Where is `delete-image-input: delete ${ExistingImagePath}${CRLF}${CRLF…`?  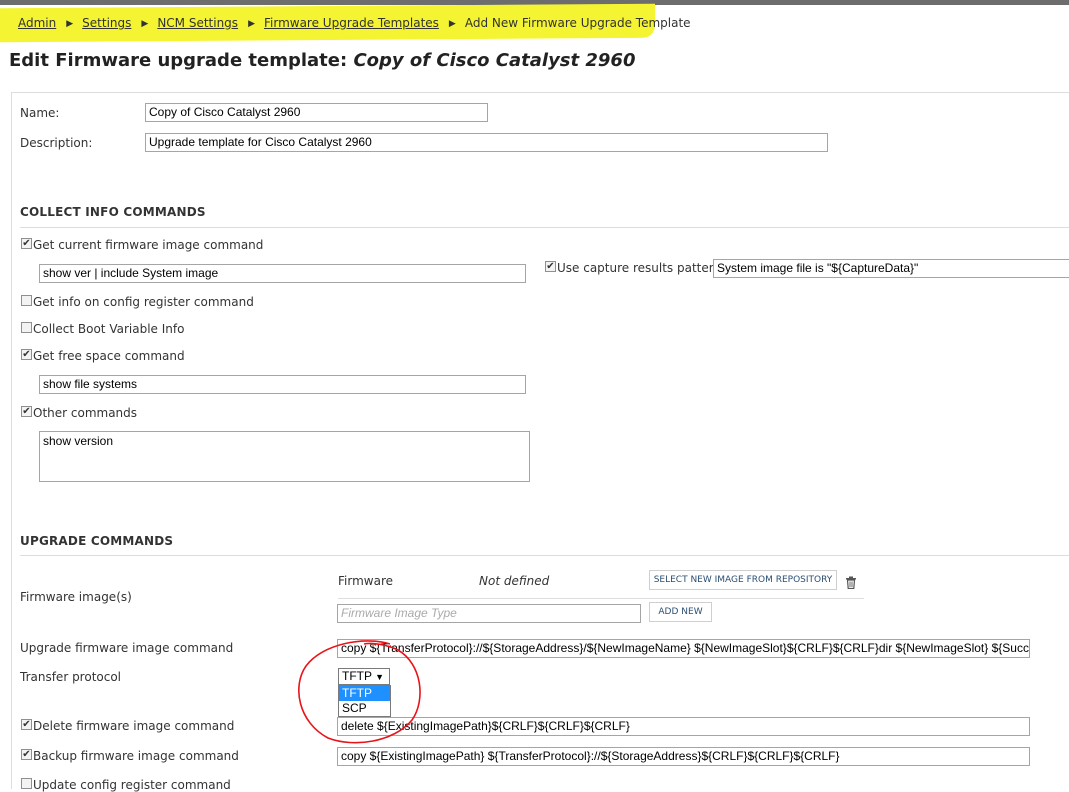
delete-image-input: delete ${ExistingImagePath}${CRLF}${CRLF… is located at coordinates (683, 726).